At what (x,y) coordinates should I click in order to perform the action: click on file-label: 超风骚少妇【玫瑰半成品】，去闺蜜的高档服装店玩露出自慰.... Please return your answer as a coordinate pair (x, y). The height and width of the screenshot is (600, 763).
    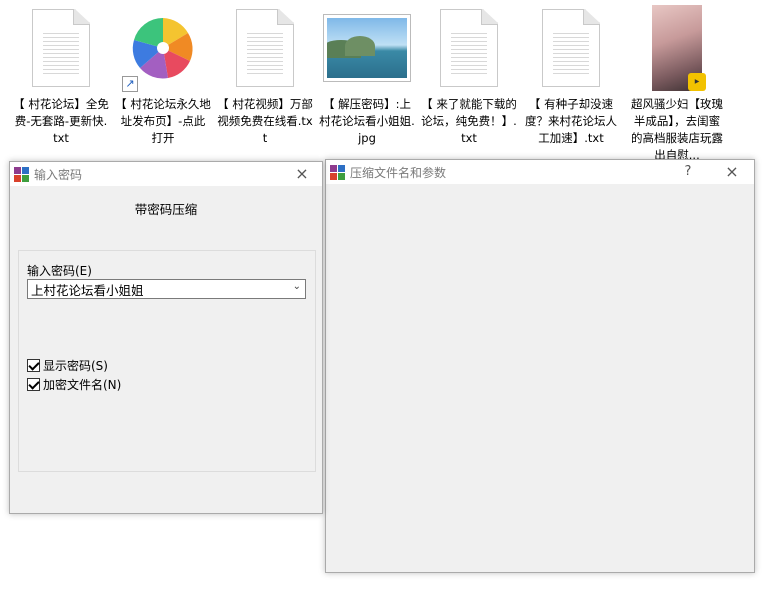
    Looking at the image, I should click on (677, 129).